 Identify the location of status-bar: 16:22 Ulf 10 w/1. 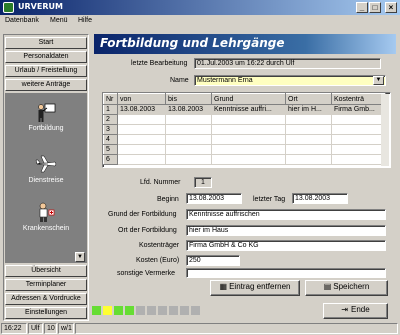
(200, 328).